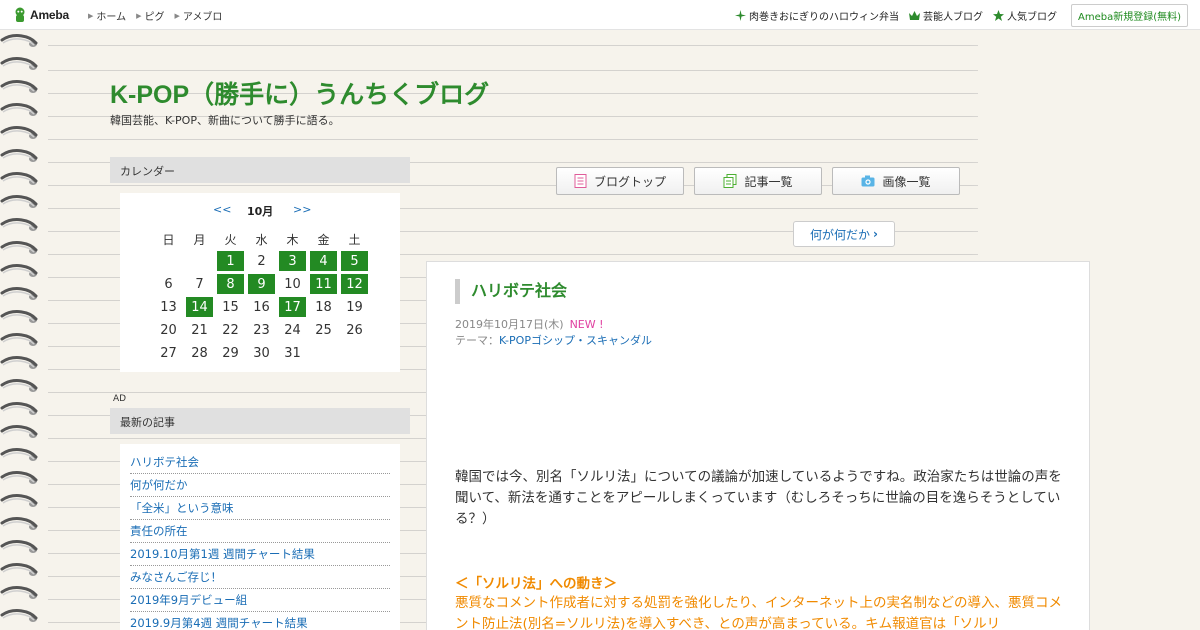 Image resolution: width=1200 pixels, height=630 pixels. Describe the element at coordinates (168, 284) in the screenshot. I see `calendar-day: 6` at that location.